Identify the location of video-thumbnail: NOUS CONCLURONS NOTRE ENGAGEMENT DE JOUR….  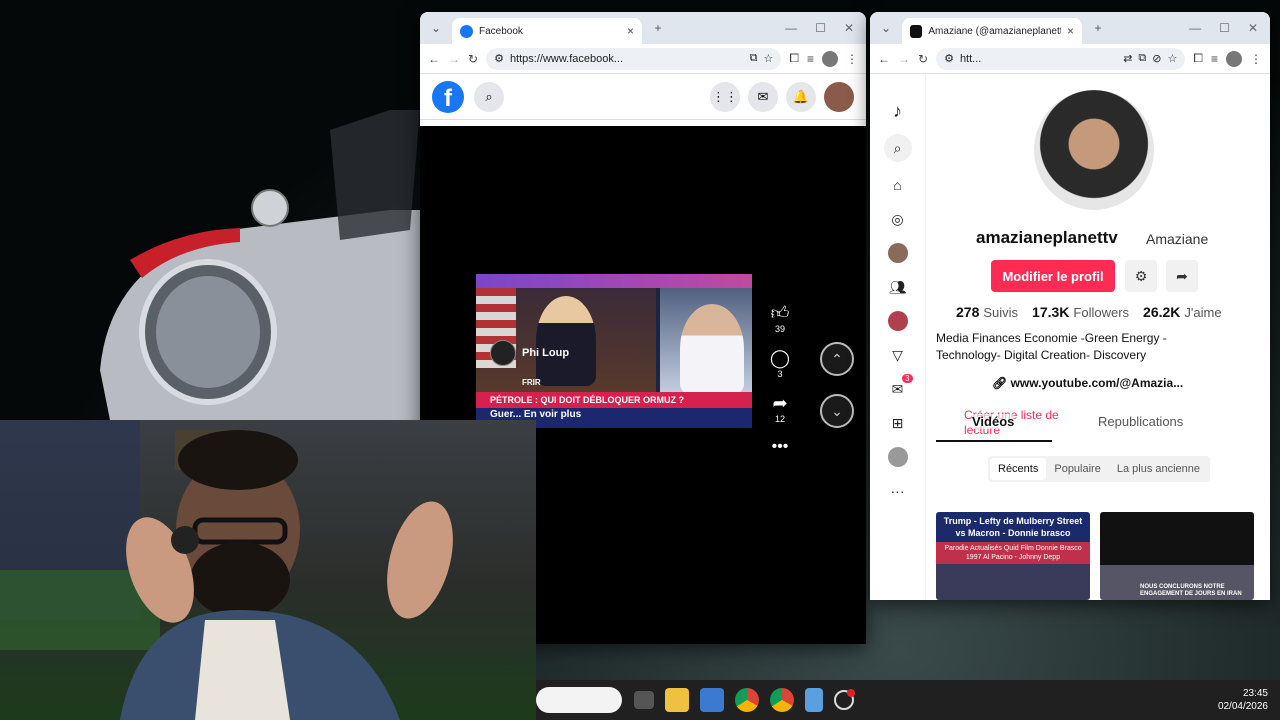
(1177, 556).